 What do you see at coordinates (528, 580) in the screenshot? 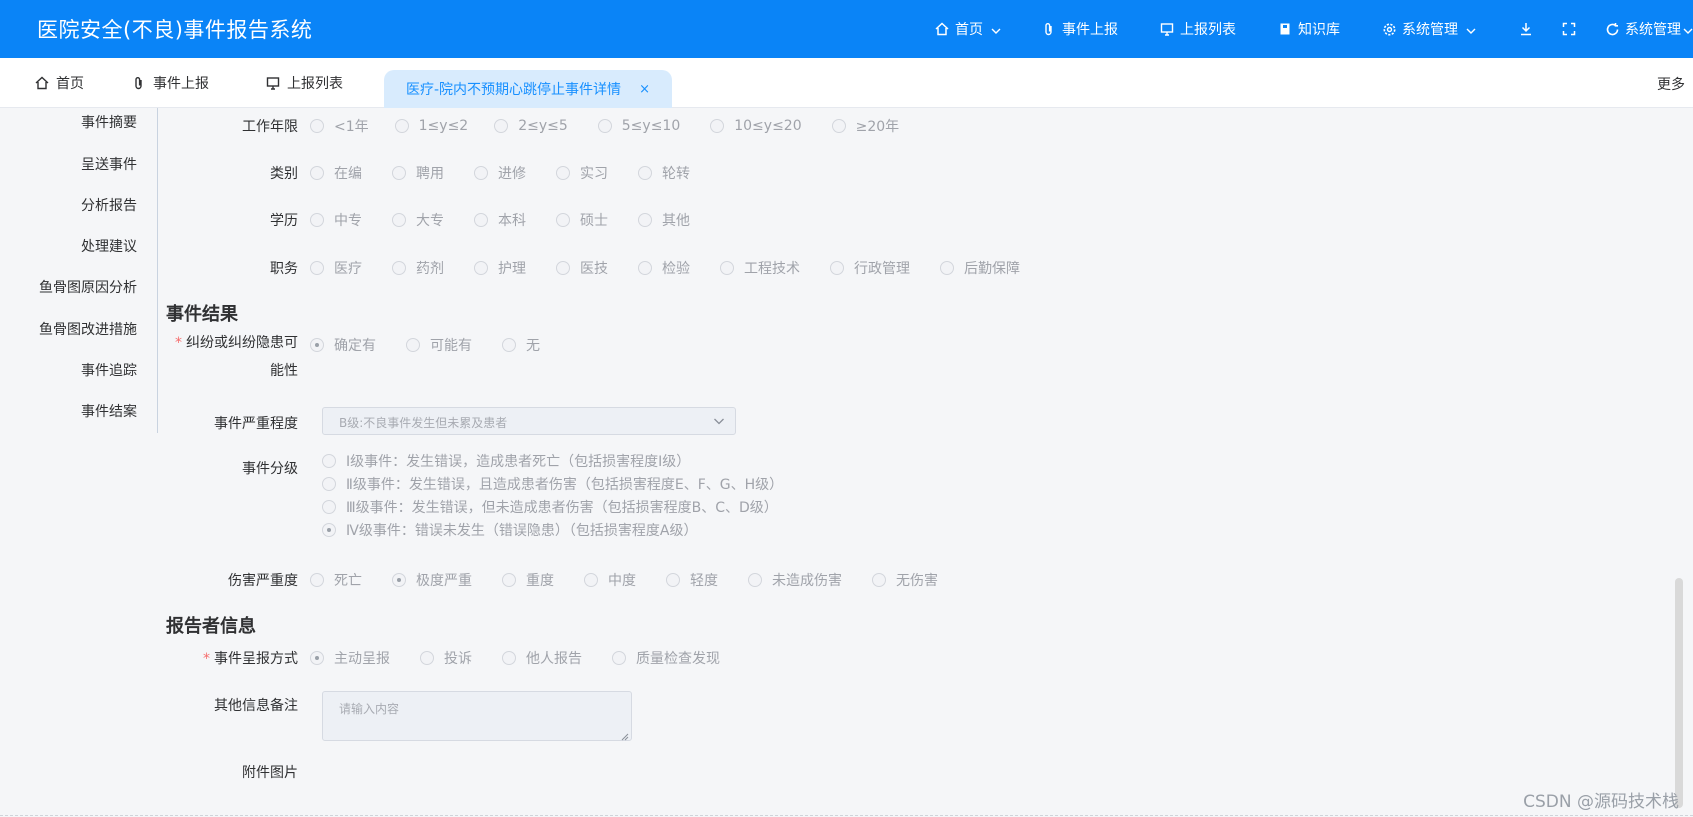
I see `harm-option: 重度` at bounding box center [528, 580].